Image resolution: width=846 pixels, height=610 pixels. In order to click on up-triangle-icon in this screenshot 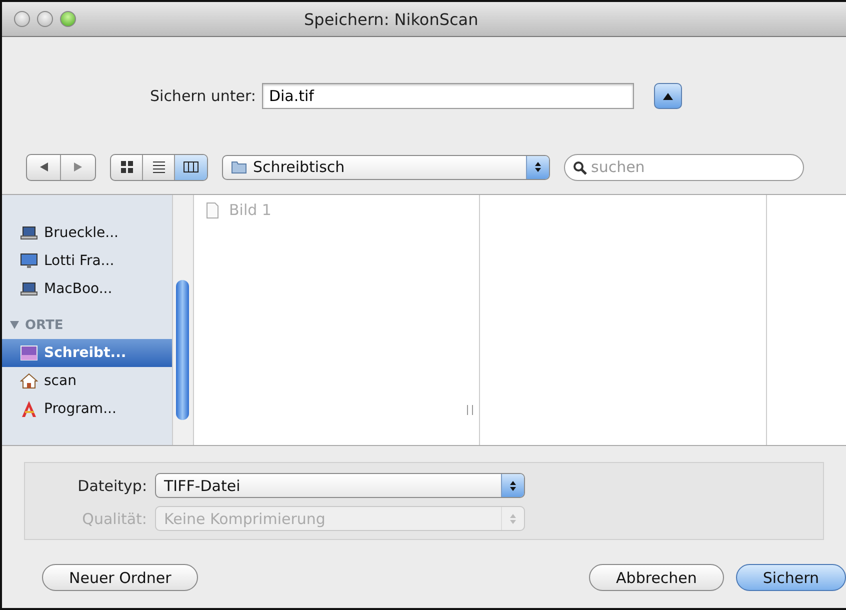, I will do `click(667, 96)`.